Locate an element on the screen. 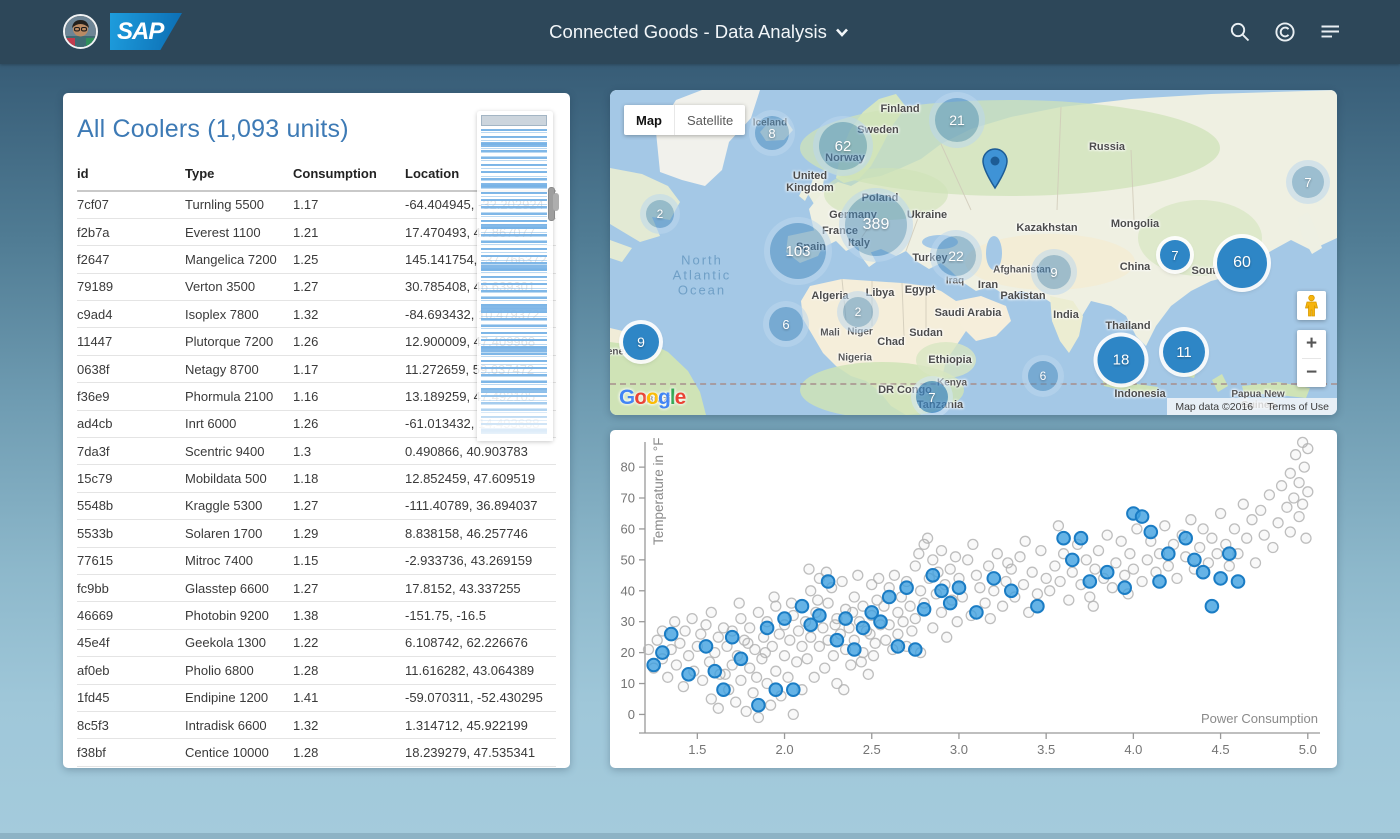 This screenshot has height=839, width=1400. satellite-button: Satellite is located at coordinates (709, 120).